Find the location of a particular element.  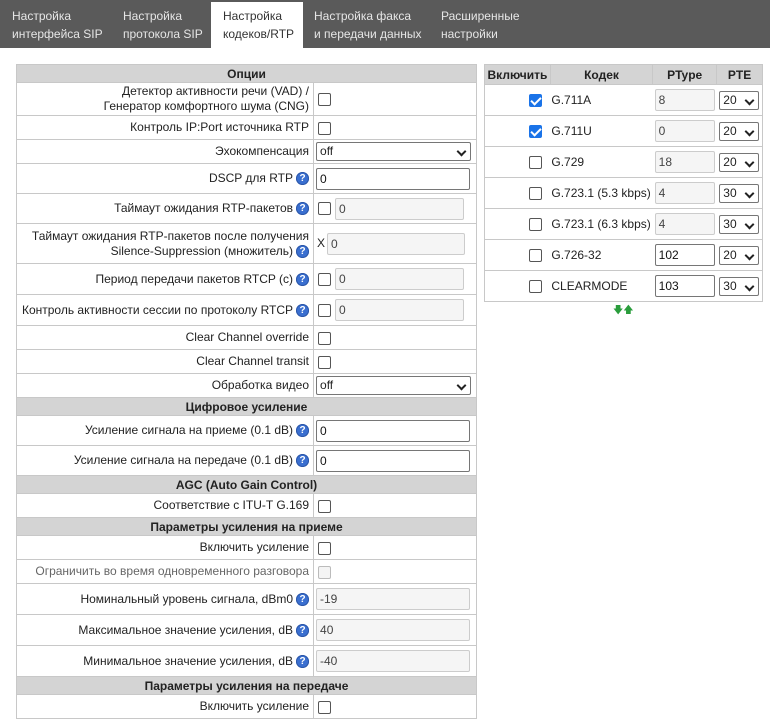

codec-ptype-input: 103 is located at coordinates (684, 286).